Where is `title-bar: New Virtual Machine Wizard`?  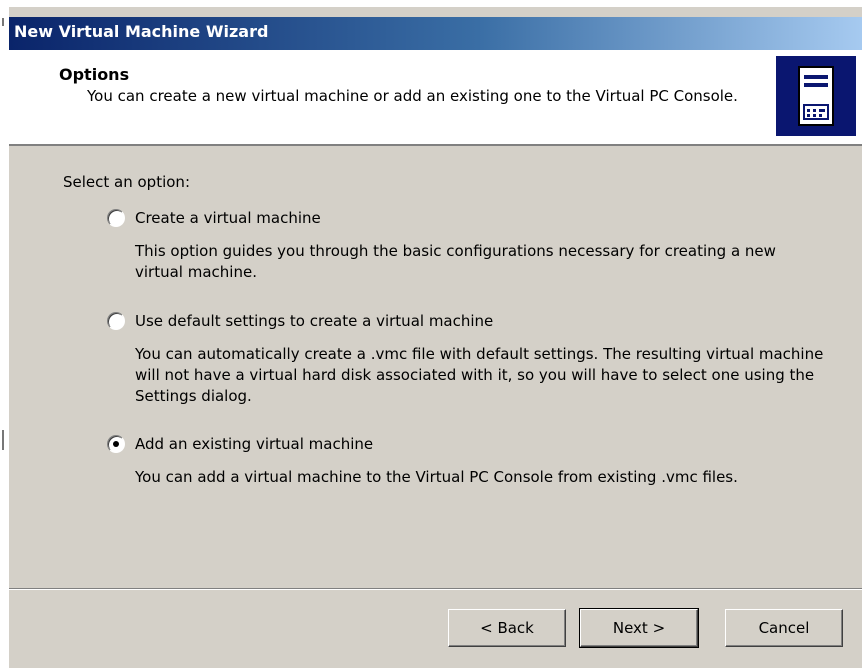 title-bar: New Virtual Machine Wizard is located at coordinates (435, 33).